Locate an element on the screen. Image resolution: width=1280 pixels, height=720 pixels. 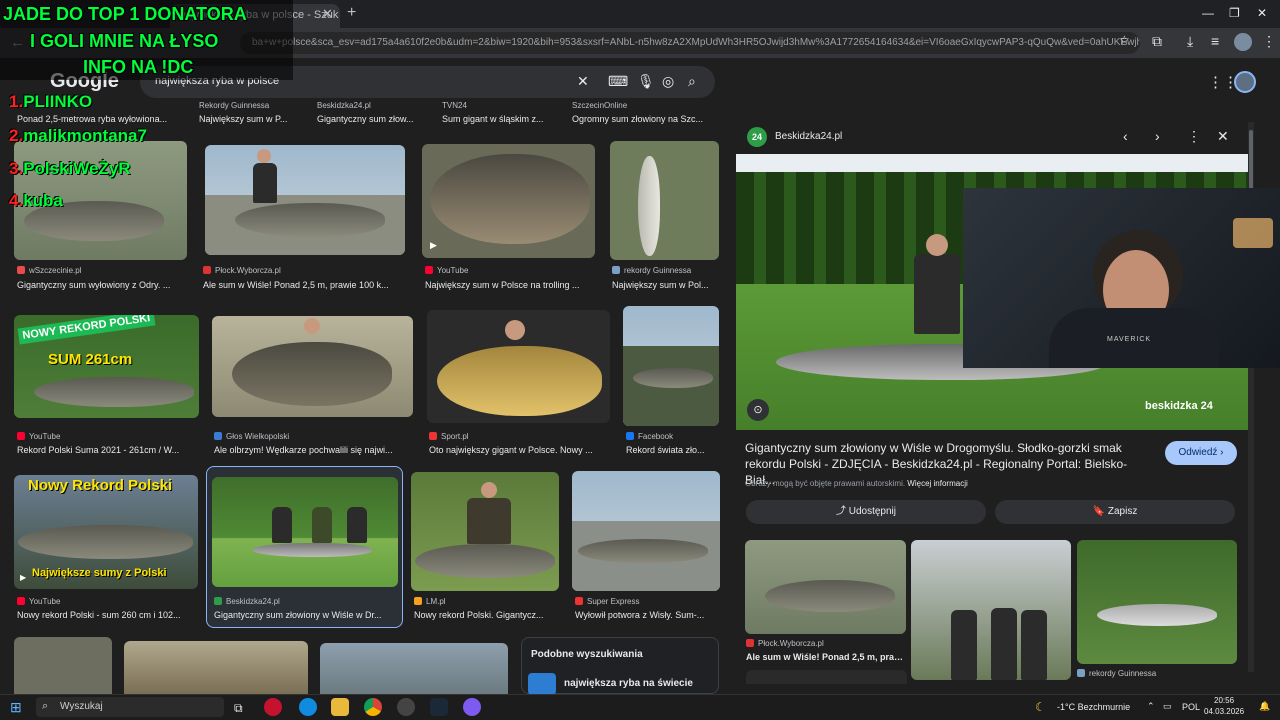
streamer-shirt: MAVERICK is located at coordinates (1134, 338).